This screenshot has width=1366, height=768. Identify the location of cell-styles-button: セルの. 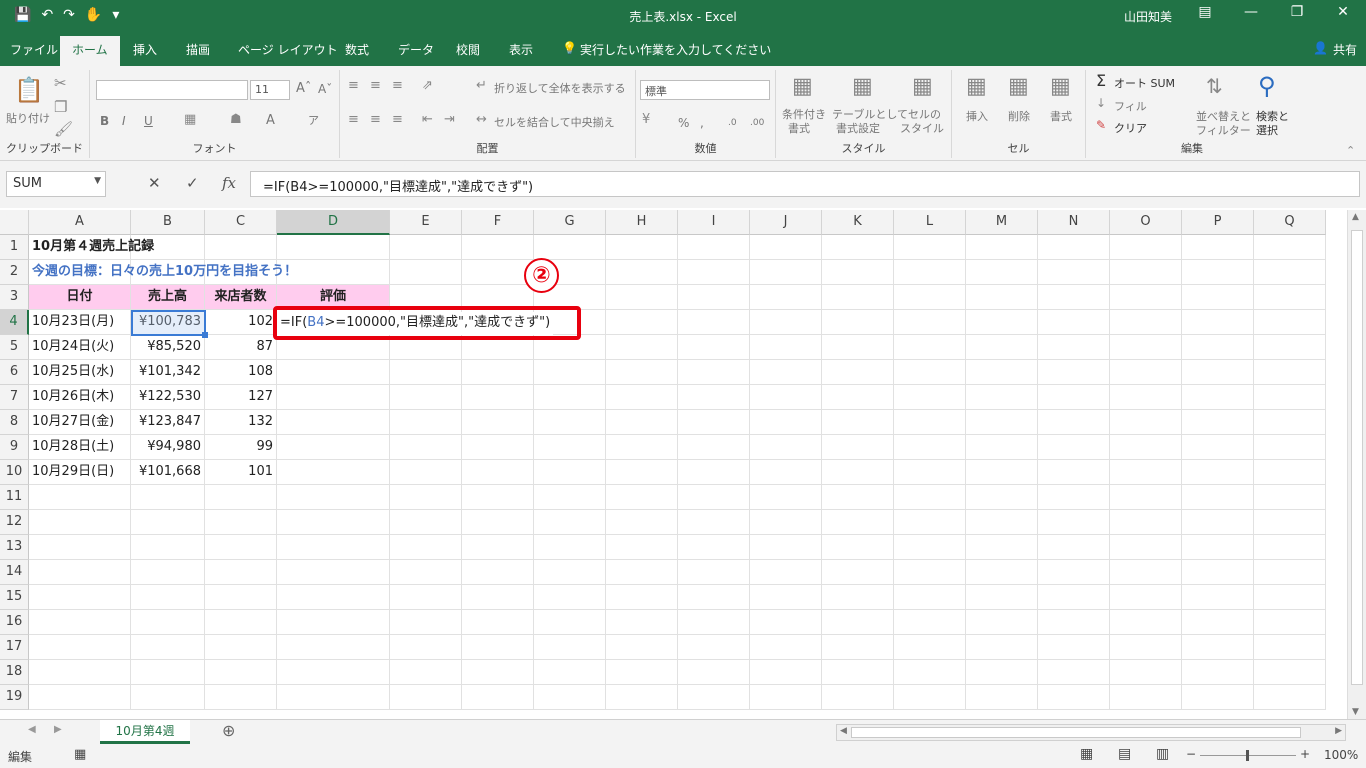
(924, 115).